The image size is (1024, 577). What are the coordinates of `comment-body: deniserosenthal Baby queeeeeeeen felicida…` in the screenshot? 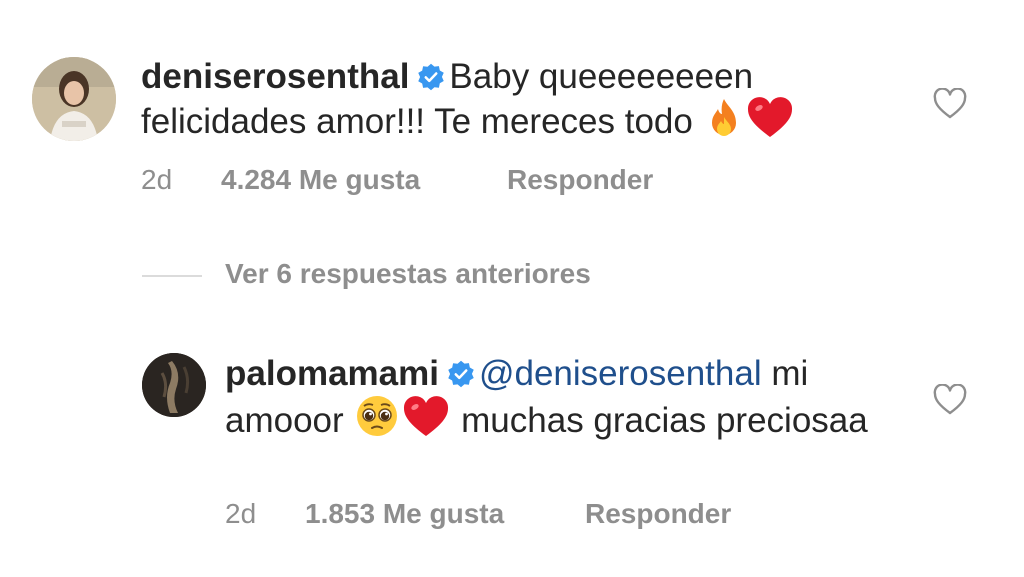 It's located at (521, 99).